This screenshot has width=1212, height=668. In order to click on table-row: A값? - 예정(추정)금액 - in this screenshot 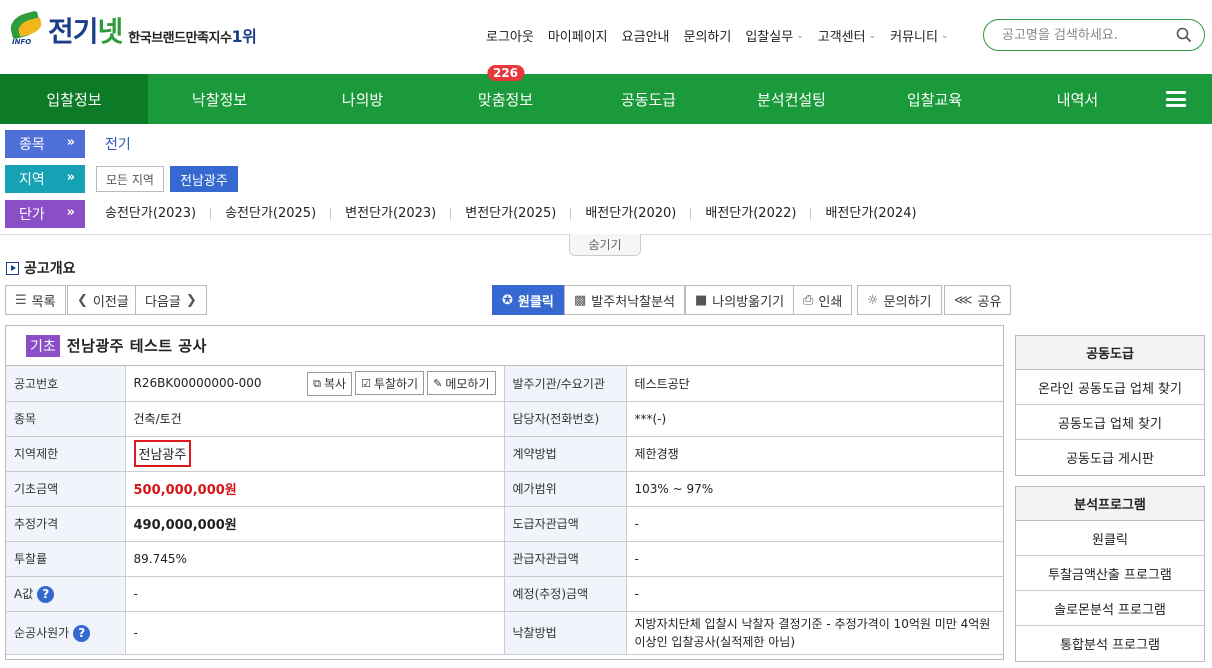, I will do `click(504, 593)`.